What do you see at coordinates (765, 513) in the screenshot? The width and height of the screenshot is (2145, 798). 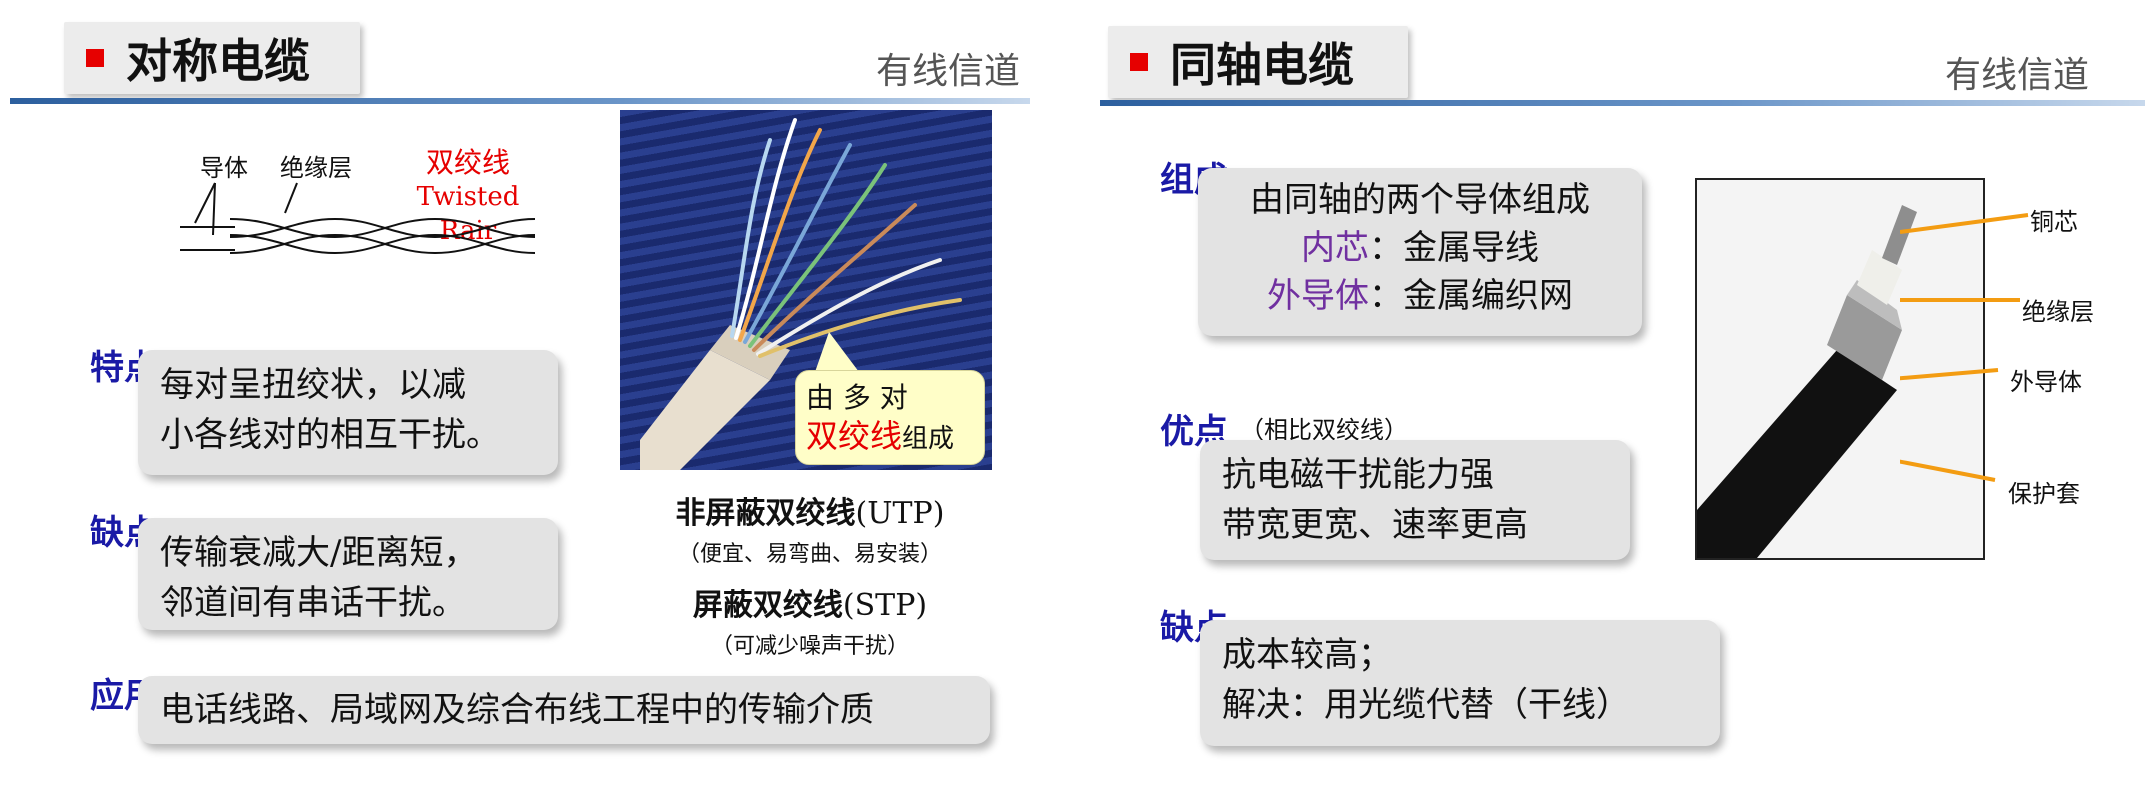 I see `utp-name: 非屏蔽双绞线` at bounding box center [765, 513].